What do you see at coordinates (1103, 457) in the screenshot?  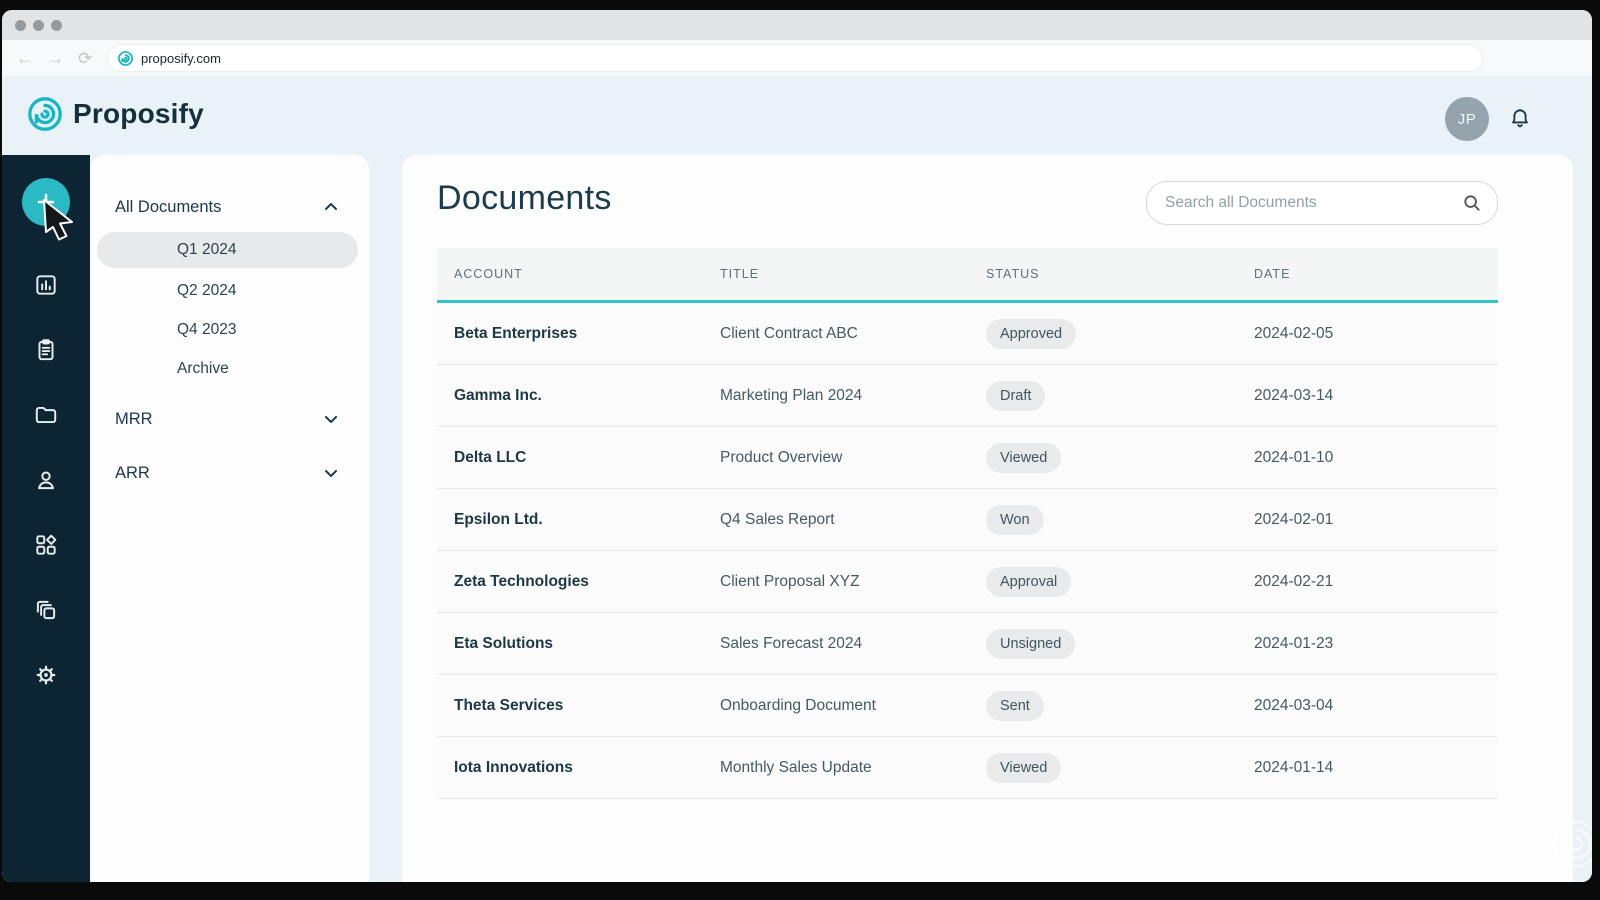 I see `cell-status: Viewed` at bounding box center [1103, 457].